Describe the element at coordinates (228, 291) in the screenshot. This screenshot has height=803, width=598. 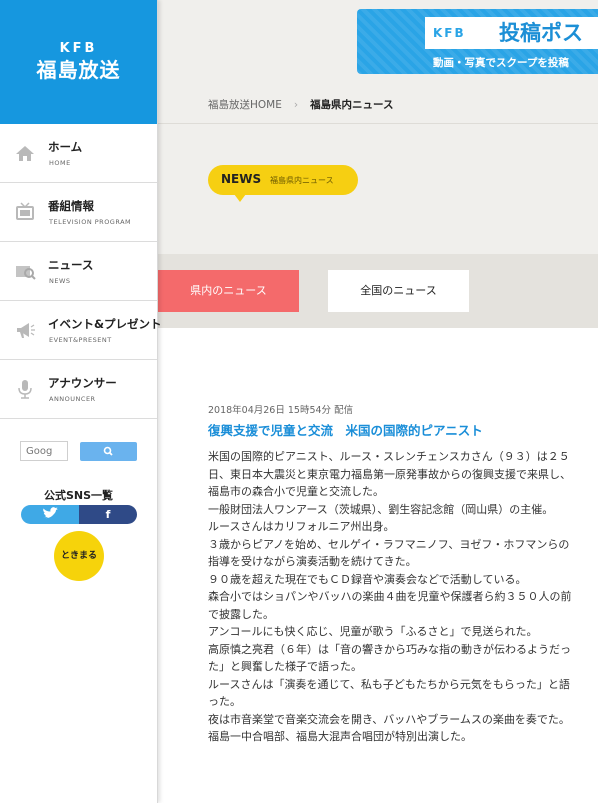
I see `tab-prefecture-news: 県内のニュース` at that location.